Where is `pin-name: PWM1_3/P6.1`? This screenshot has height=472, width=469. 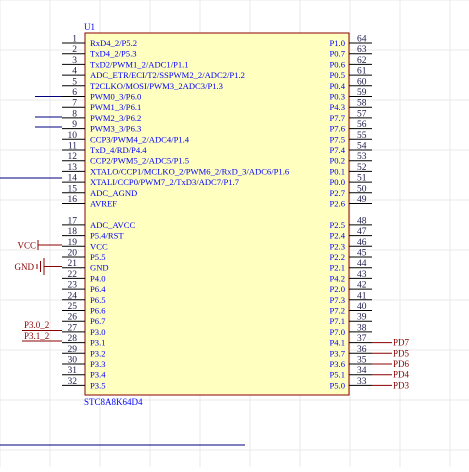 pin-name: PWM1_3/P6.1 is located at coordinates (115, 107).